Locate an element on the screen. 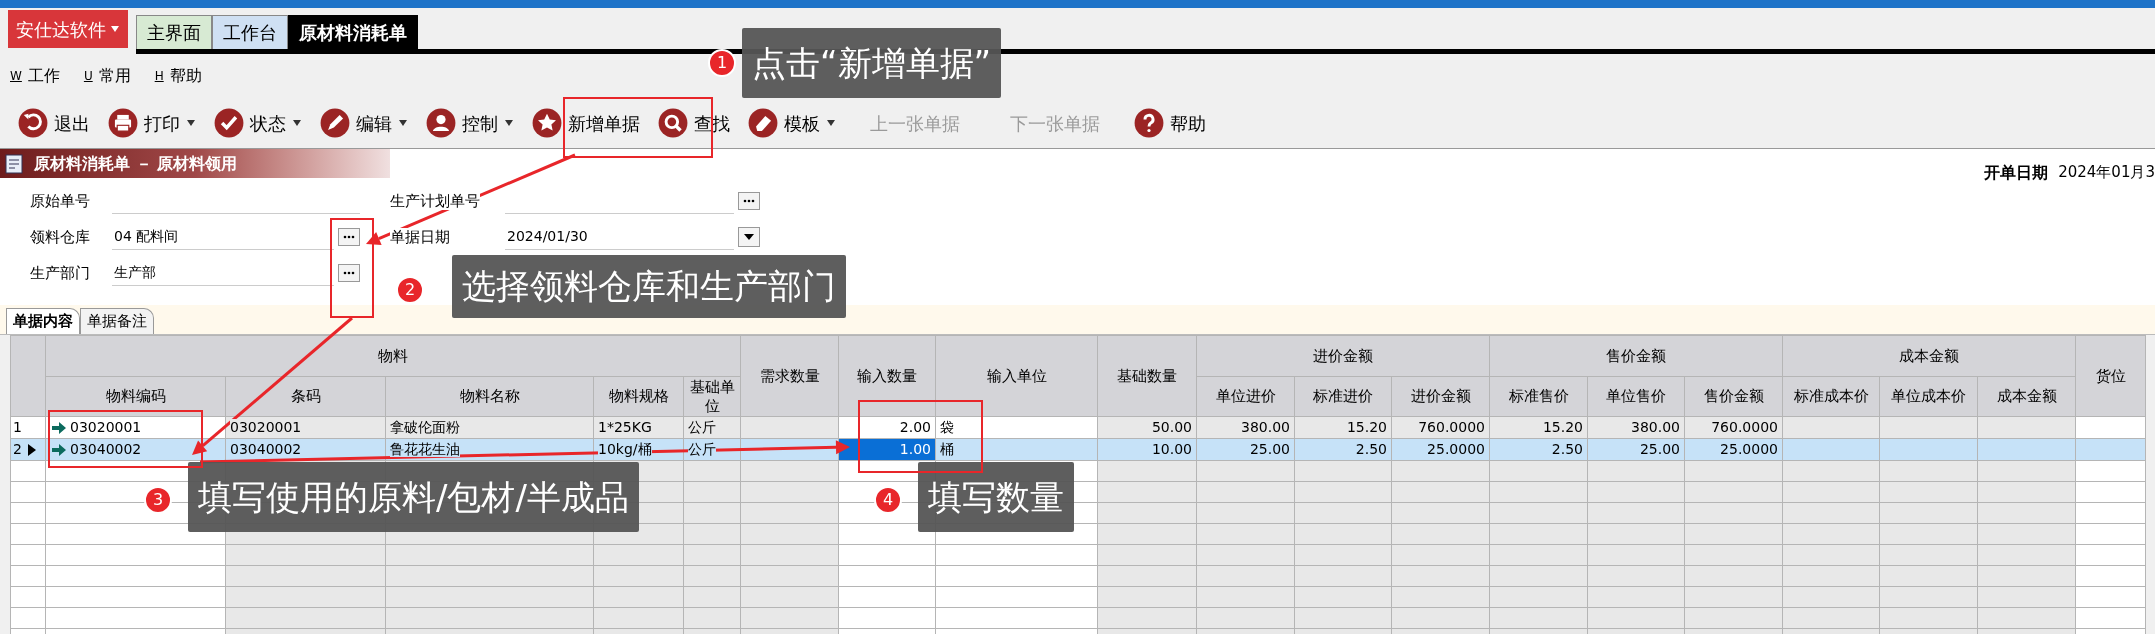  tab: 原材料消耗单 is located at coordinates (353, 32).